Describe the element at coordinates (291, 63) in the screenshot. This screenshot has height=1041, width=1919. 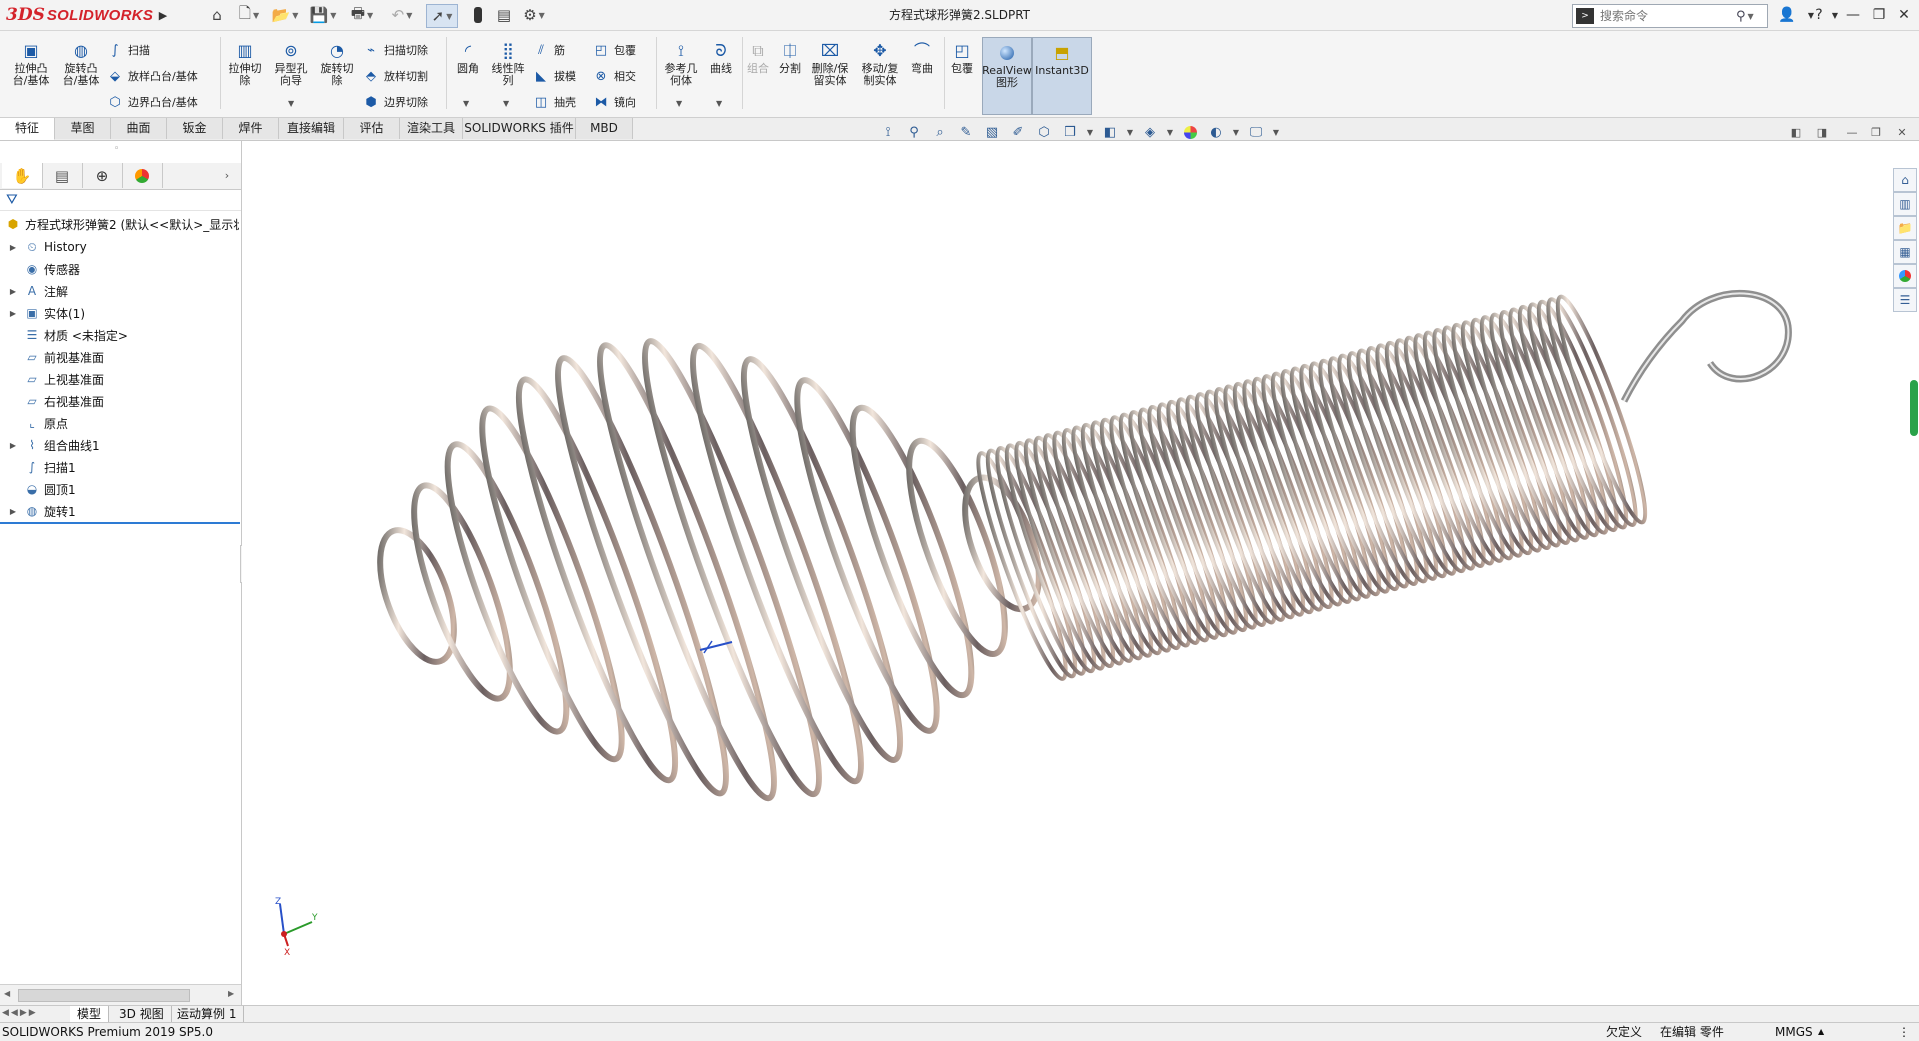
I see `hole-wizard-button: ⊚ 异型孔 向导` at that location.